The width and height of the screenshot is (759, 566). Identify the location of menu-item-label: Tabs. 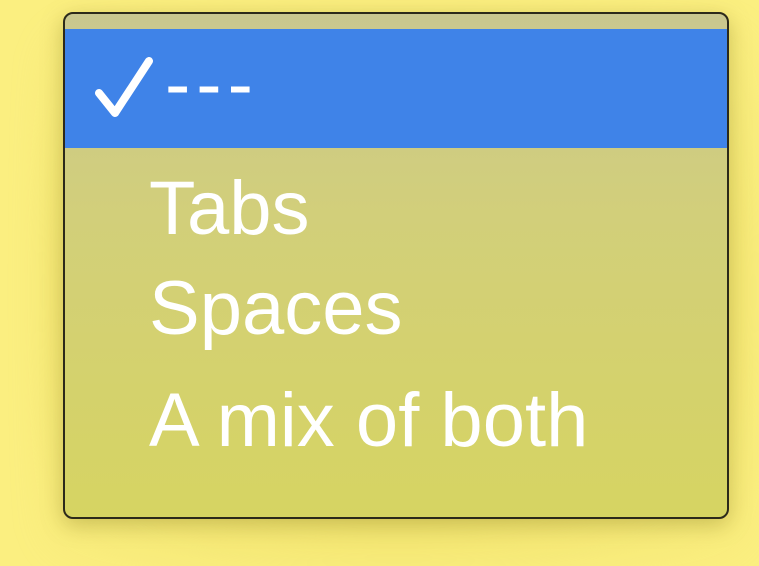
(229, 208).